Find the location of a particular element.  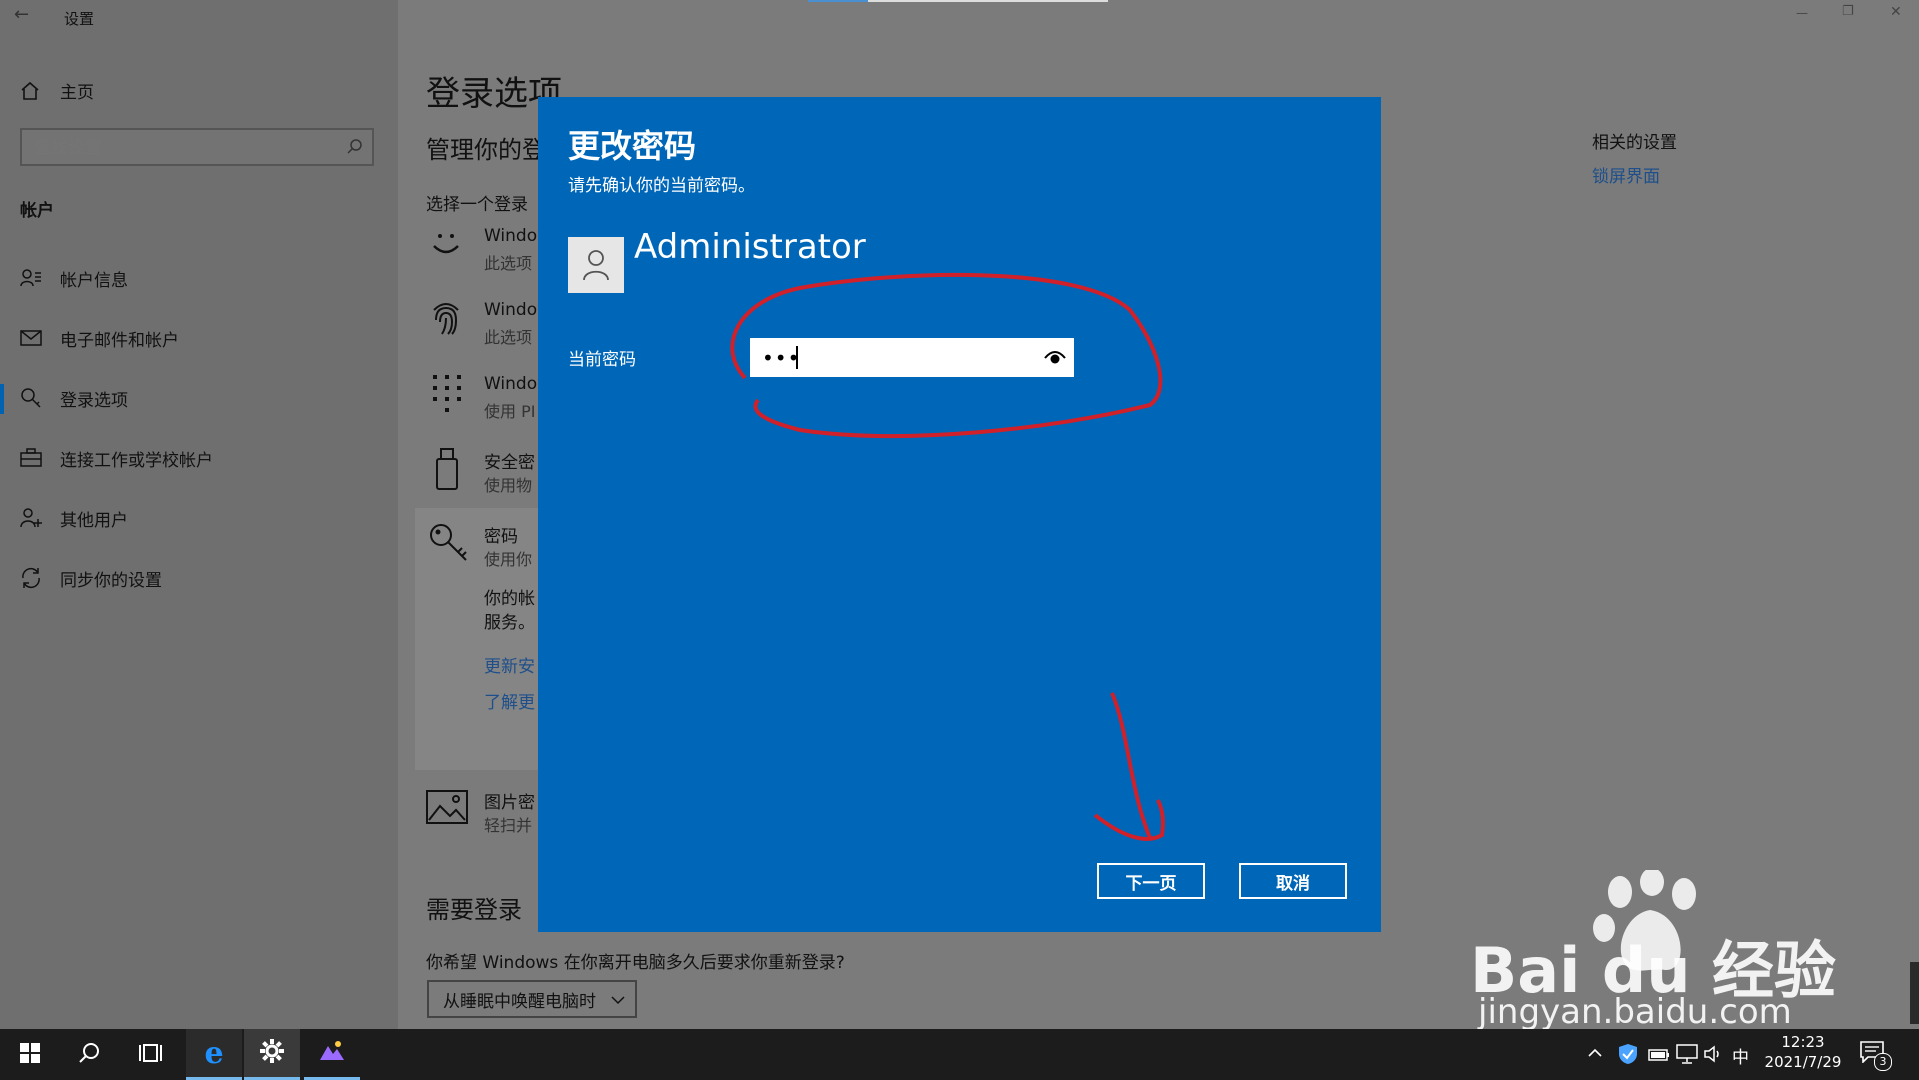

edge-icon: e is located at coordinates (214, 1053).